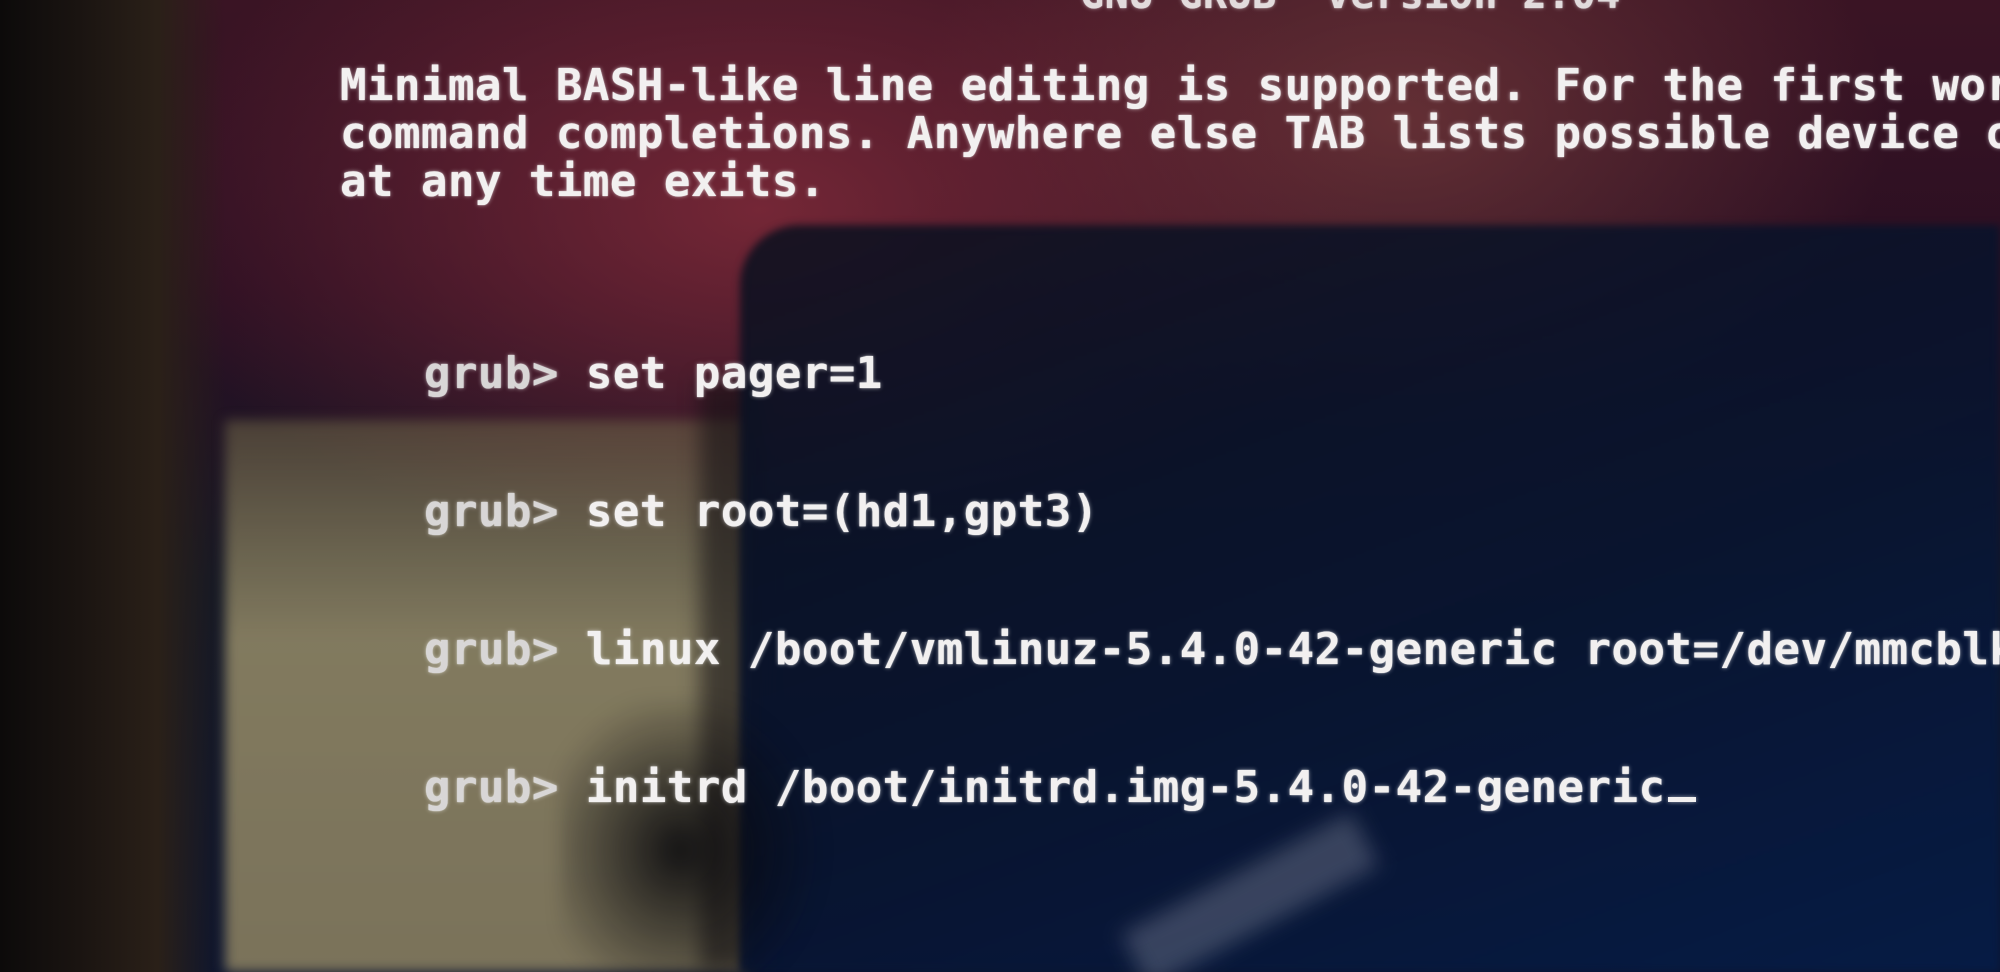 The height and width of the screenshot is (972, 2000). Describe the element at coordinates (734, 373) in the screenshot. I see `command-text: set pager=1` at that location.